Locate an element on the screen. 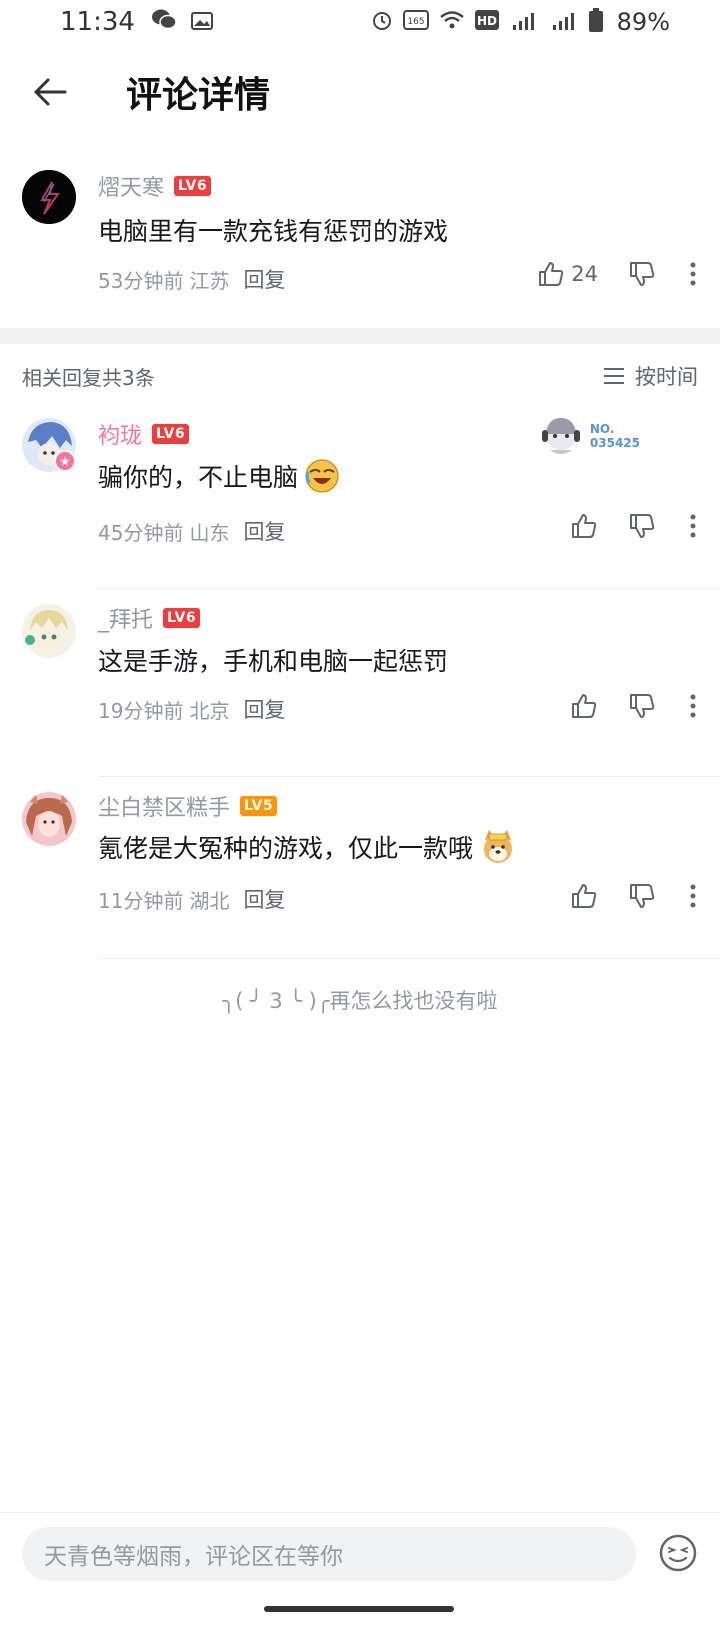  emoji-button is located at coordinates (678, 1553).